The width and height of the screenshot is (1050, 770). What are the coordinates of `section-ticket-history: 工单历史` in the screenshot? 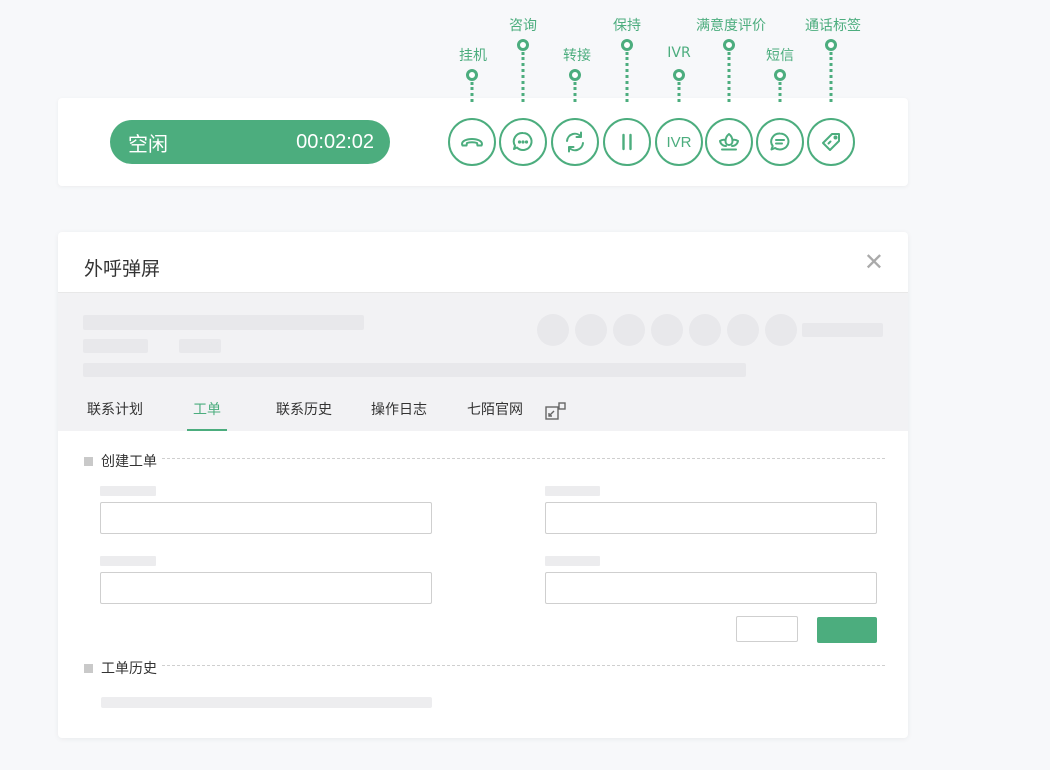 It's located at (120, 668).